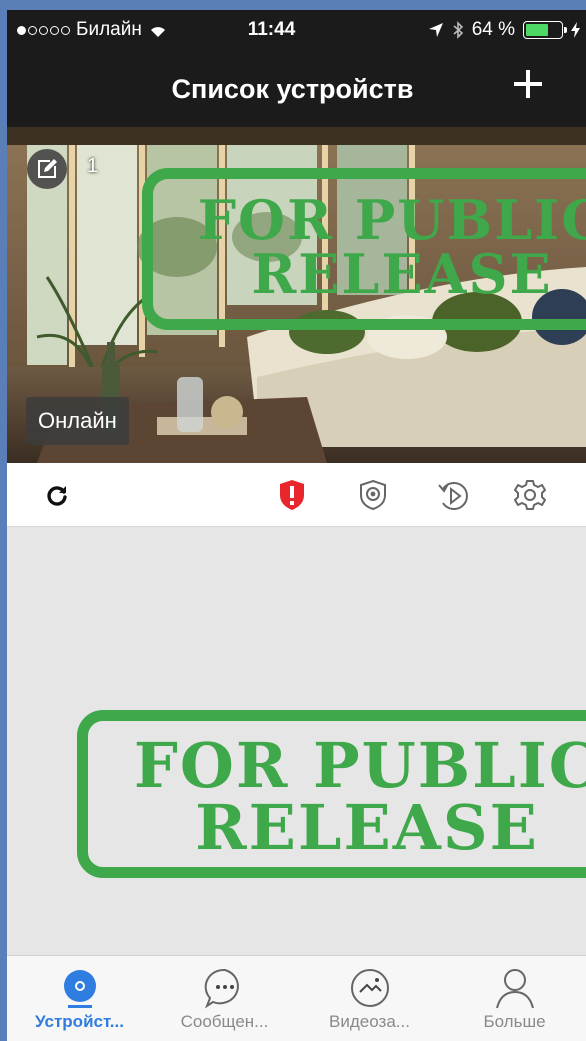  Describe the element at coordinates (458, 30) in the screenshot. I see `bluetooth-icon` at that location.